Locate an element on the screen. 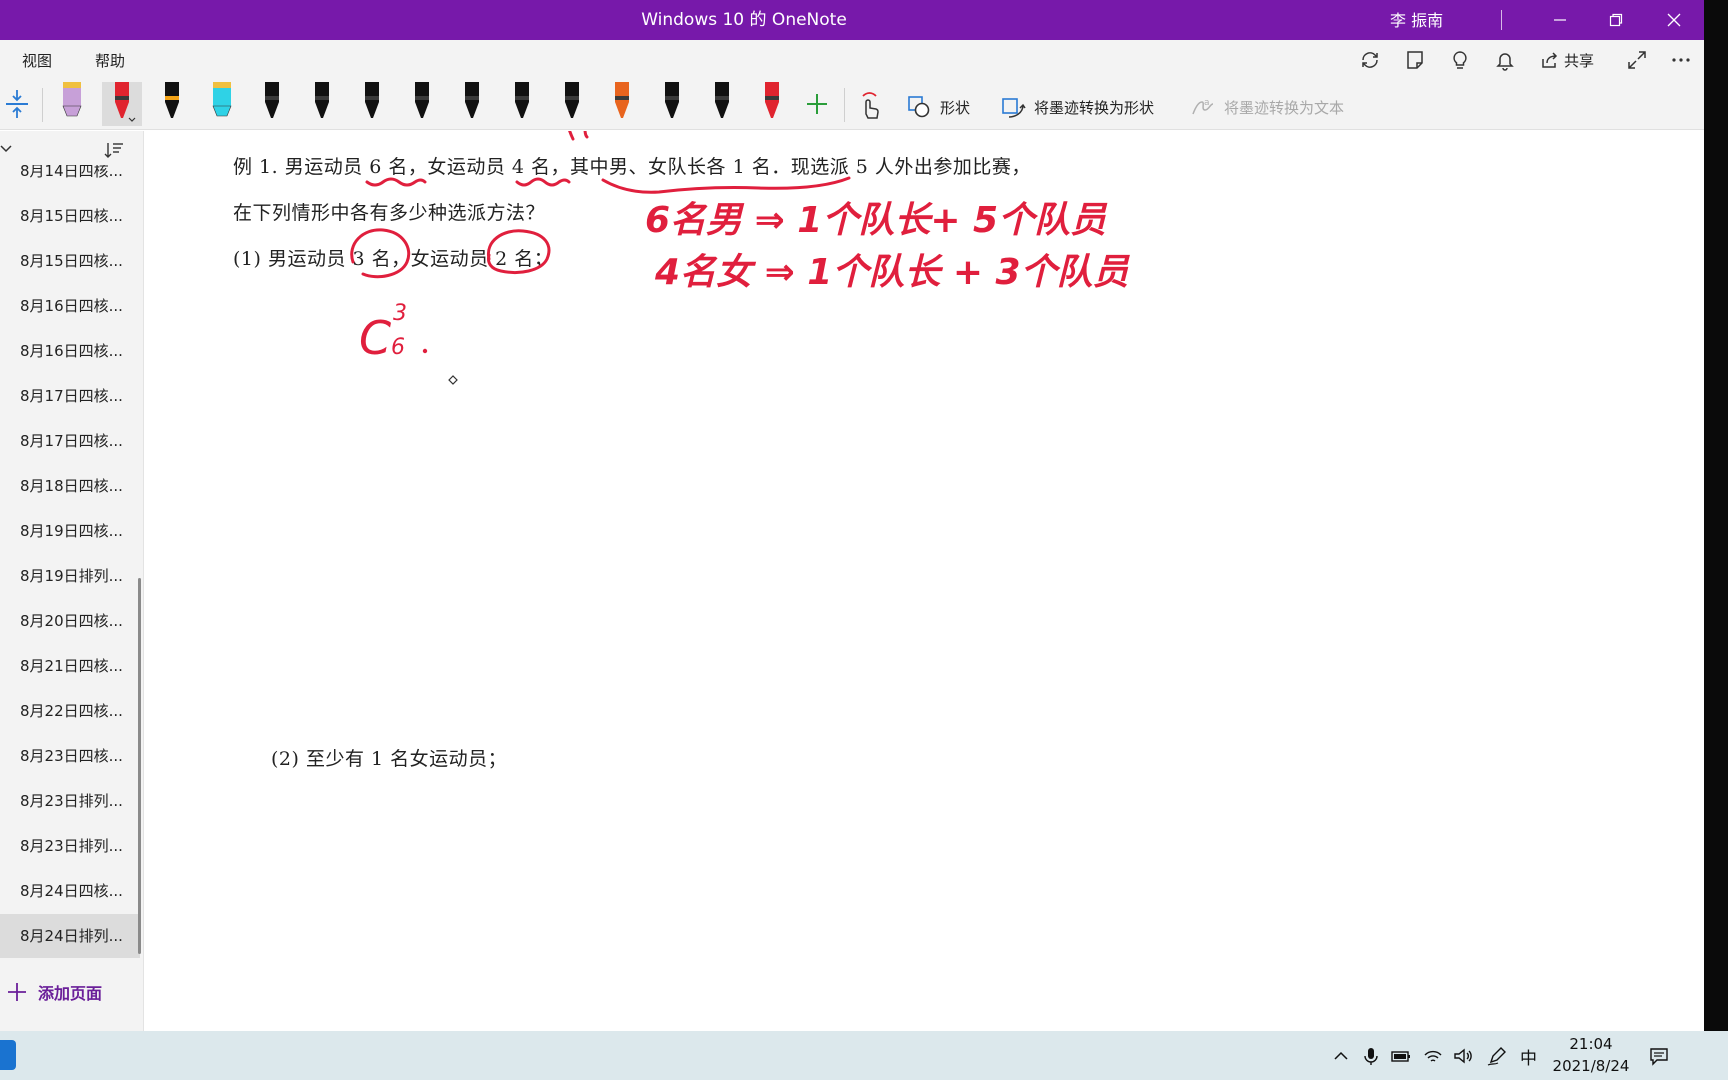  page-view-button is located at coordinates (1415, 60).